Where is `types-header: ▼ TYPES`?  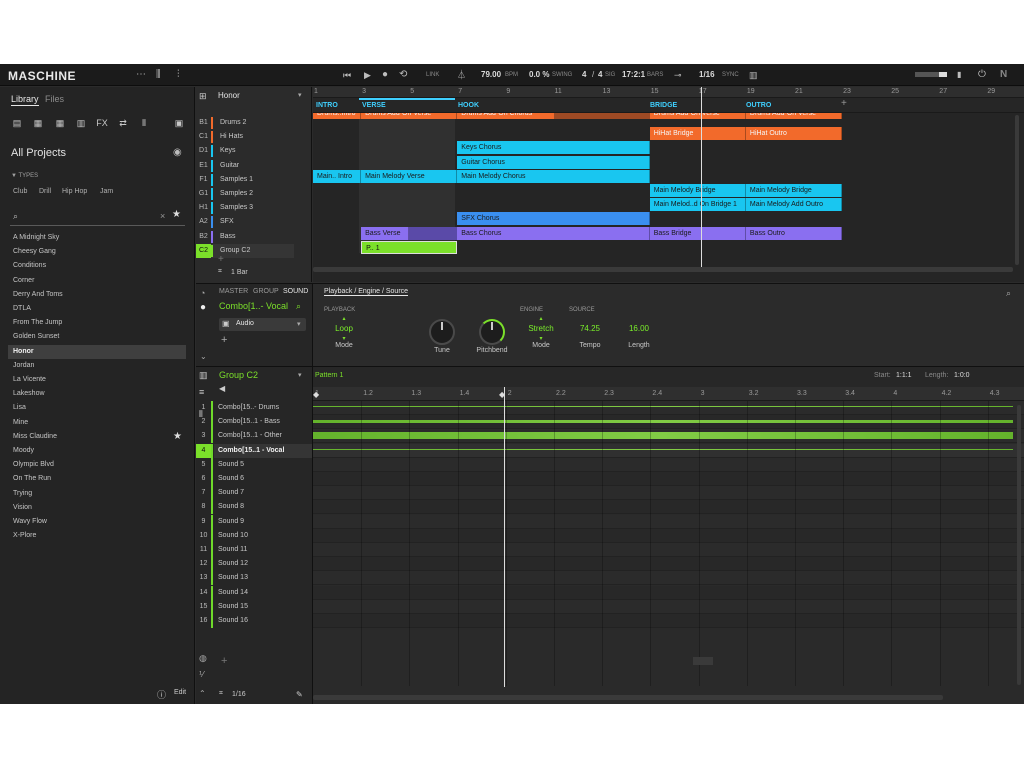 types-header: ▼ TYPES is located at coordinates (24, 176).